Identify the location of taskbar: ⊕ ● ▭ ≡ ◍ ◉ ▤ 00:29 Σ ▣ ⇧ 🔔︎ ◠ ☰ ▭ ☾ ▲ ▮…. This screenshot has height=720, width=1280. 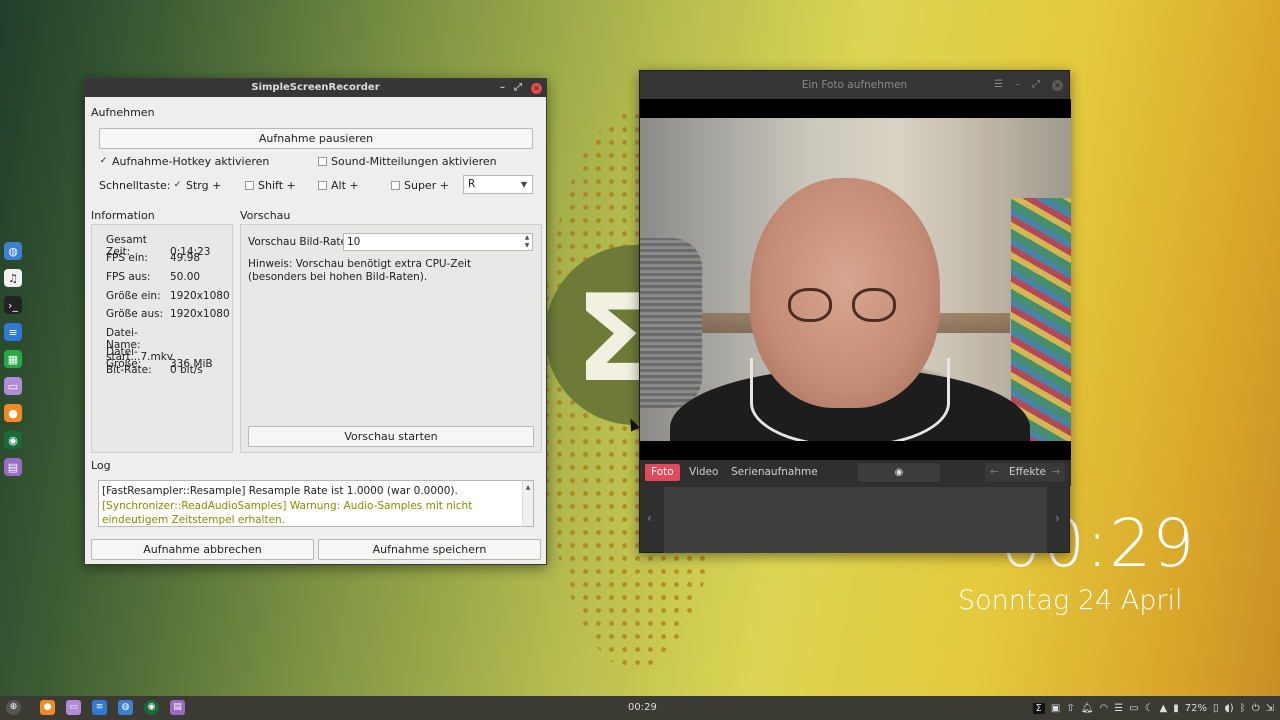
(640, 708).